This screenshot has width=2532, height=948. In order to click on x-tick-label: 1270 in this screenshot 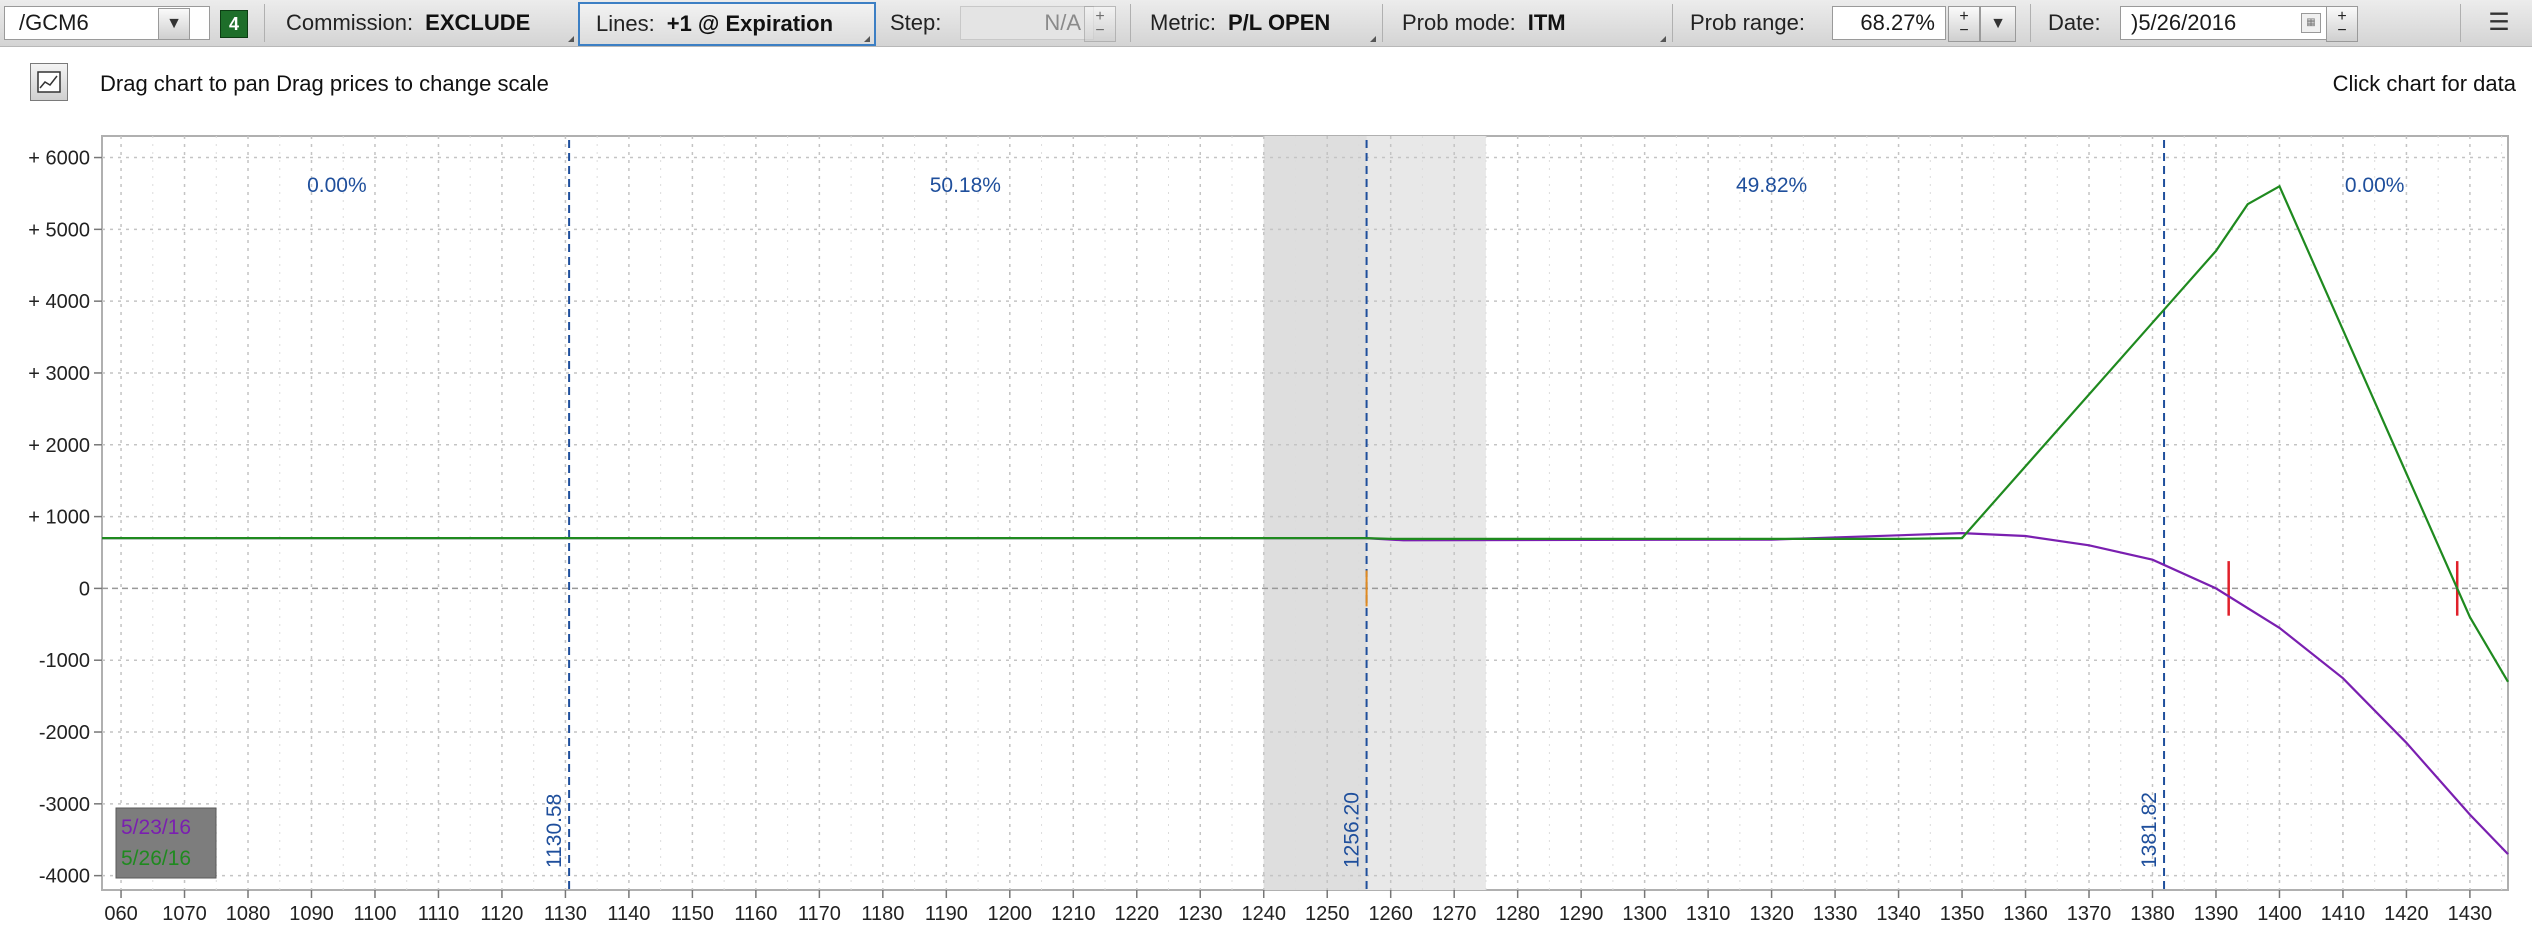, I will do `click(1454, 914)`.